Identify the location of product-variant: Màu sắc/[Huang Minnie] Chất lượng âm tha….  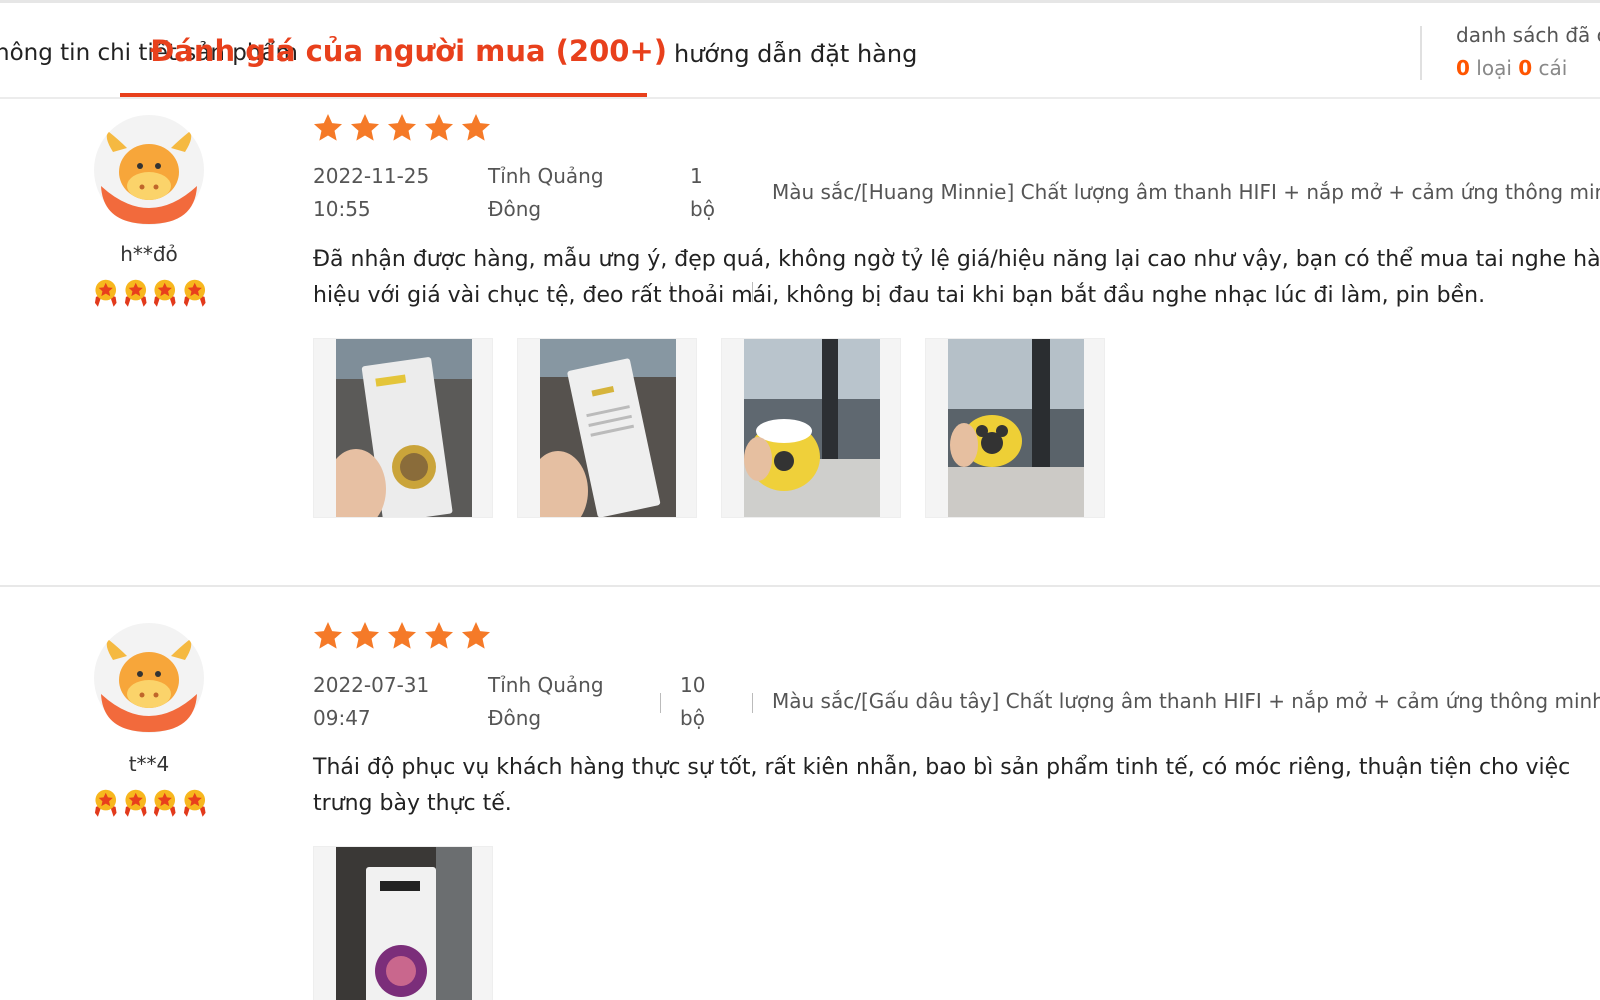
(1186, 192).